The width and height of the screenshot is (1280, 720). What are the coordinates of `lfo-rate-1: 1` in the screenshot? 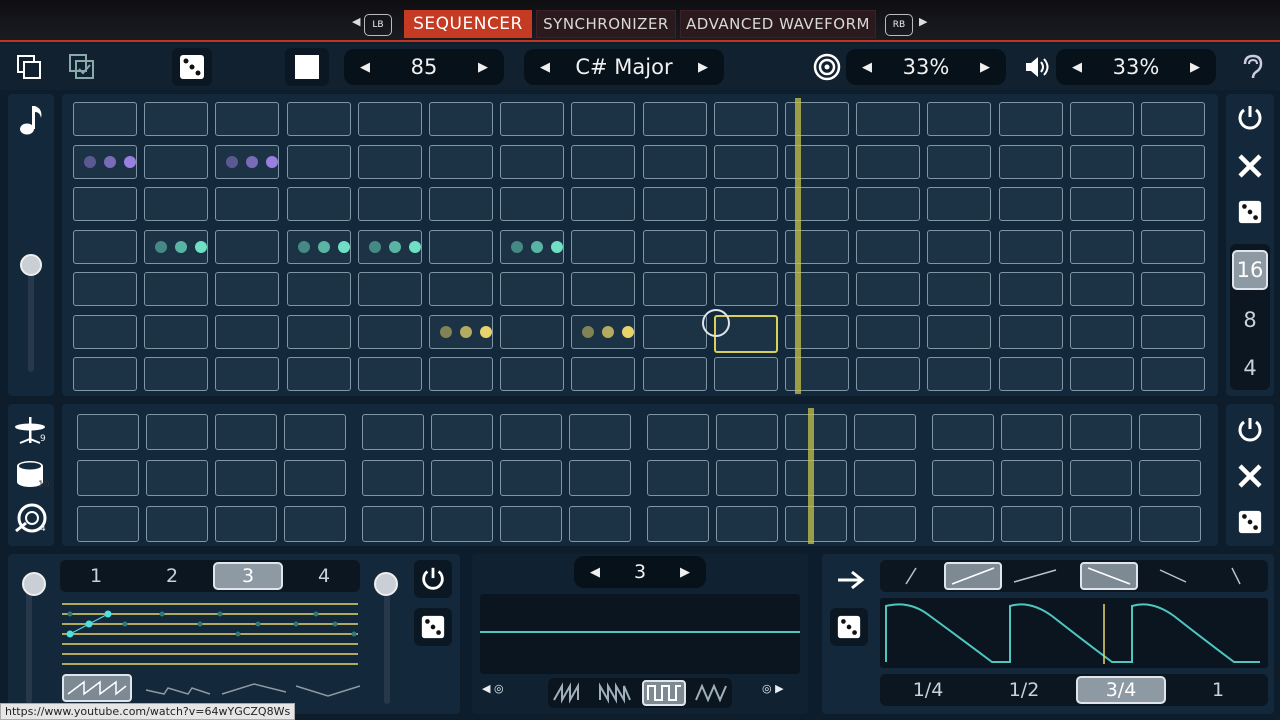 It's located at (1218, 690).